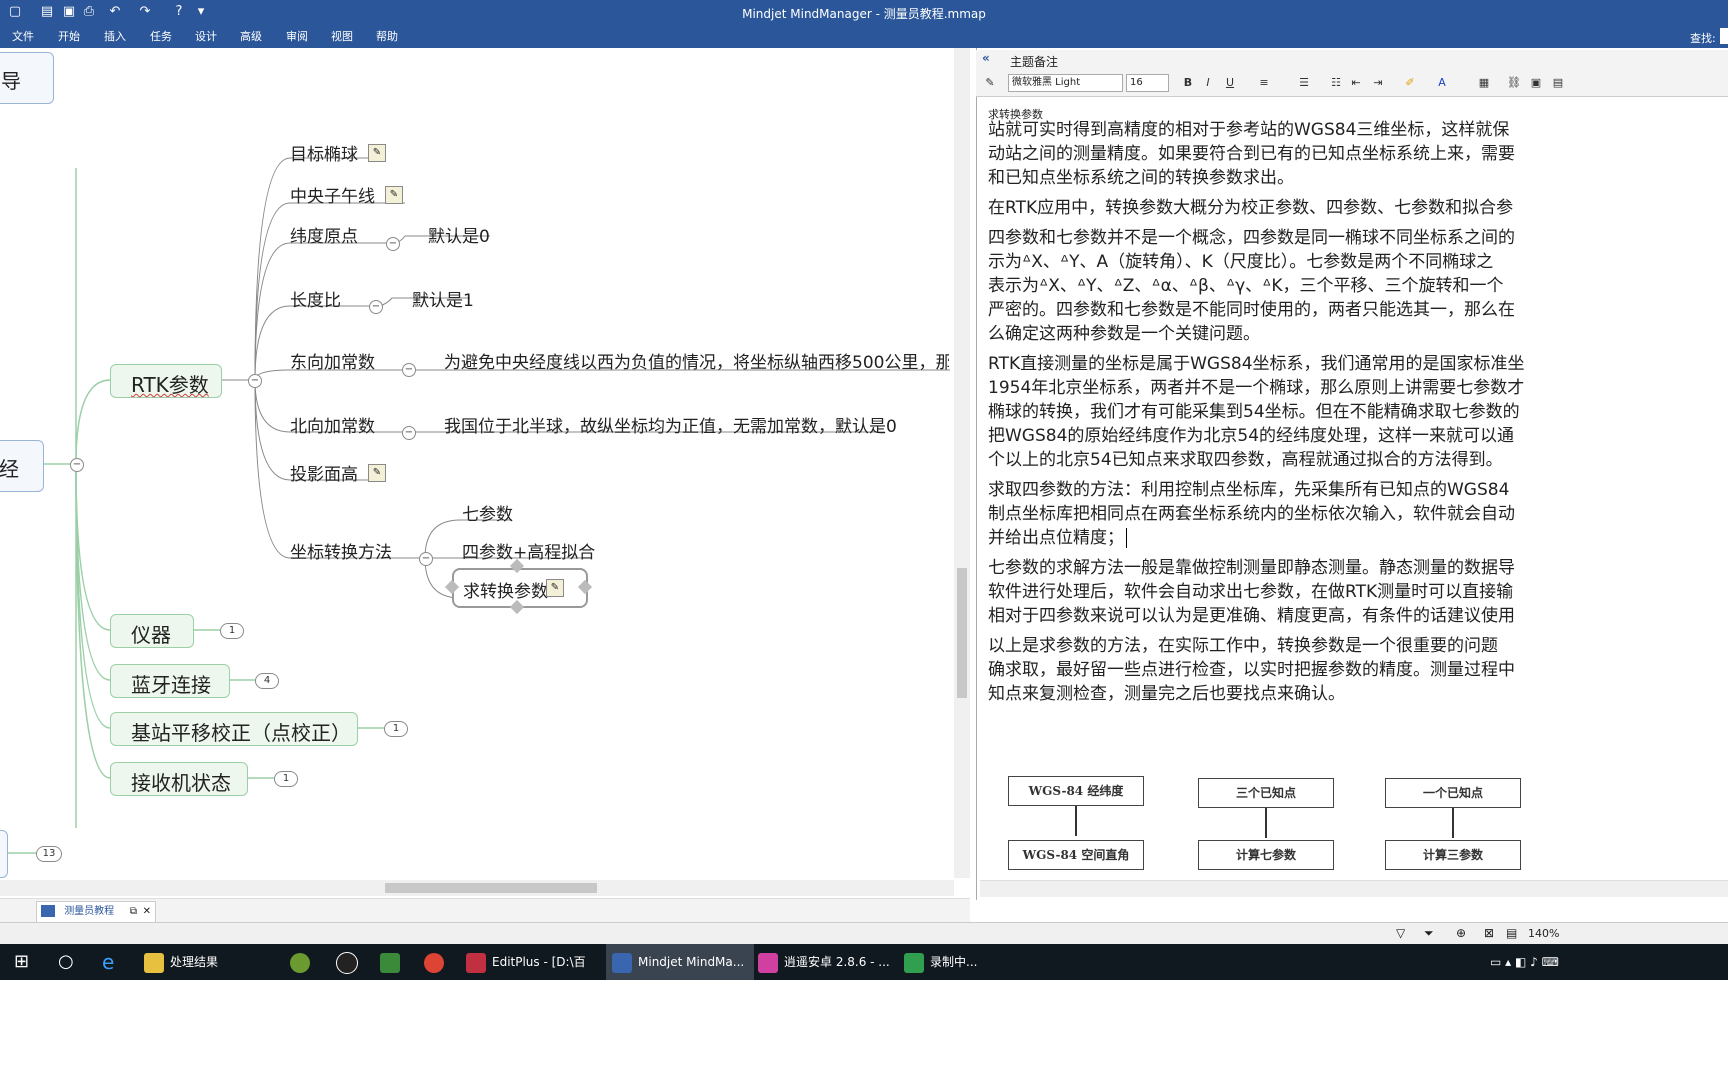  Describe the element at coordinates (234, 729) in the screenshot. I see `node-base-station-calibration: 基站平移校正（点校正）` at that location.